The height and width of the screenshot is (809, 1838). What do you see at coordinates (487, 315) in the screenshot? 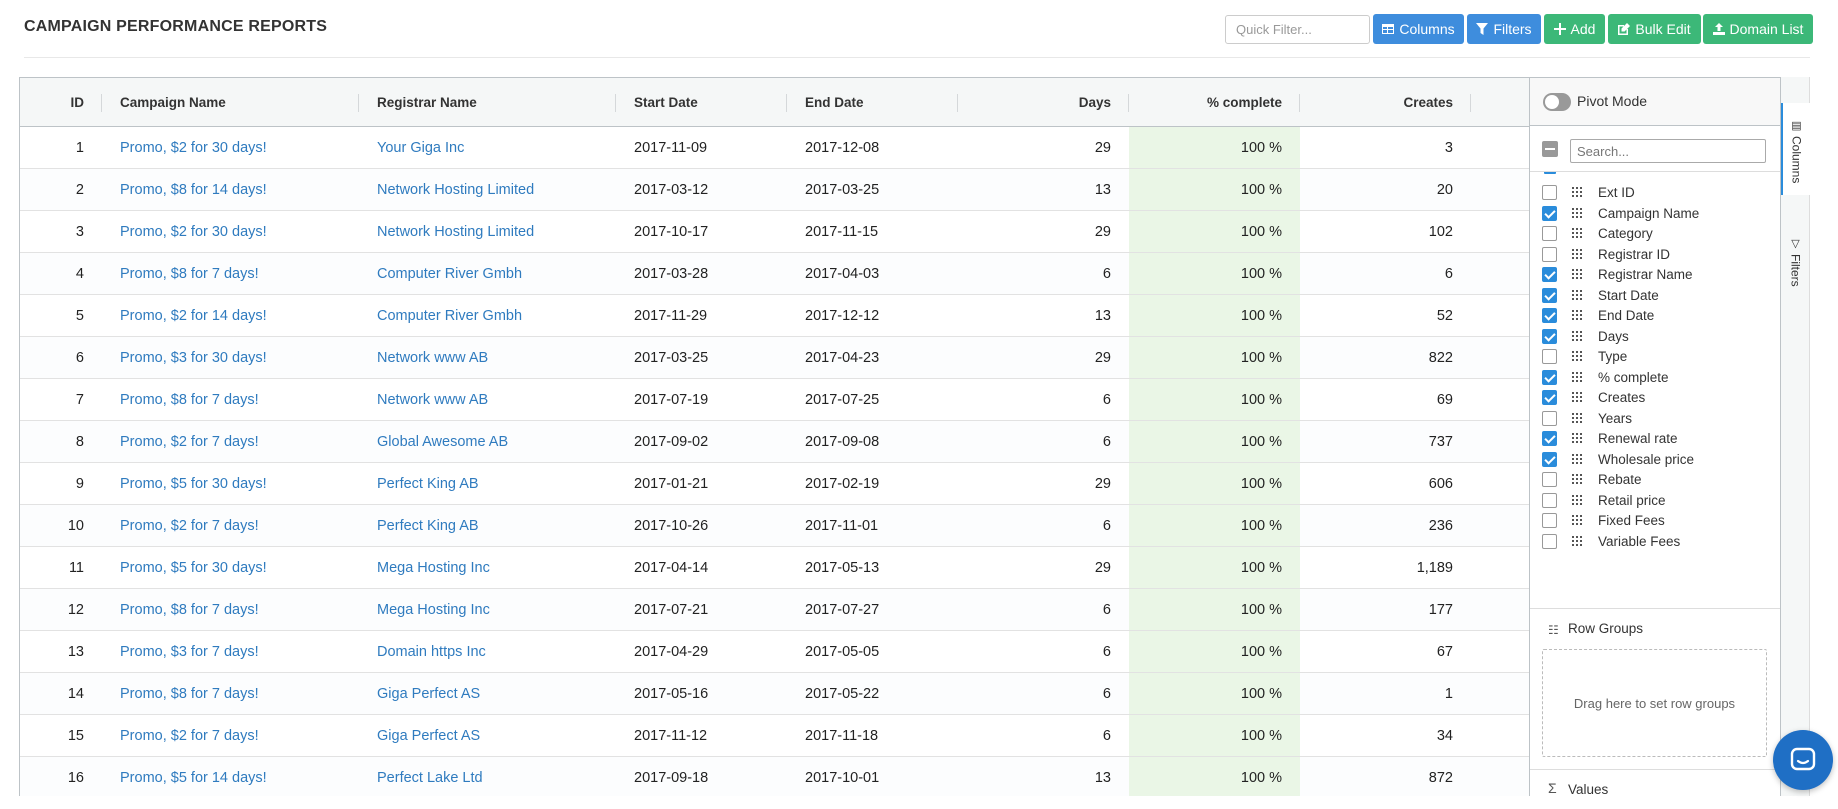
I see `cell-registrar-name-link: Computer River Gmbh` at bounding box center [487, 315].